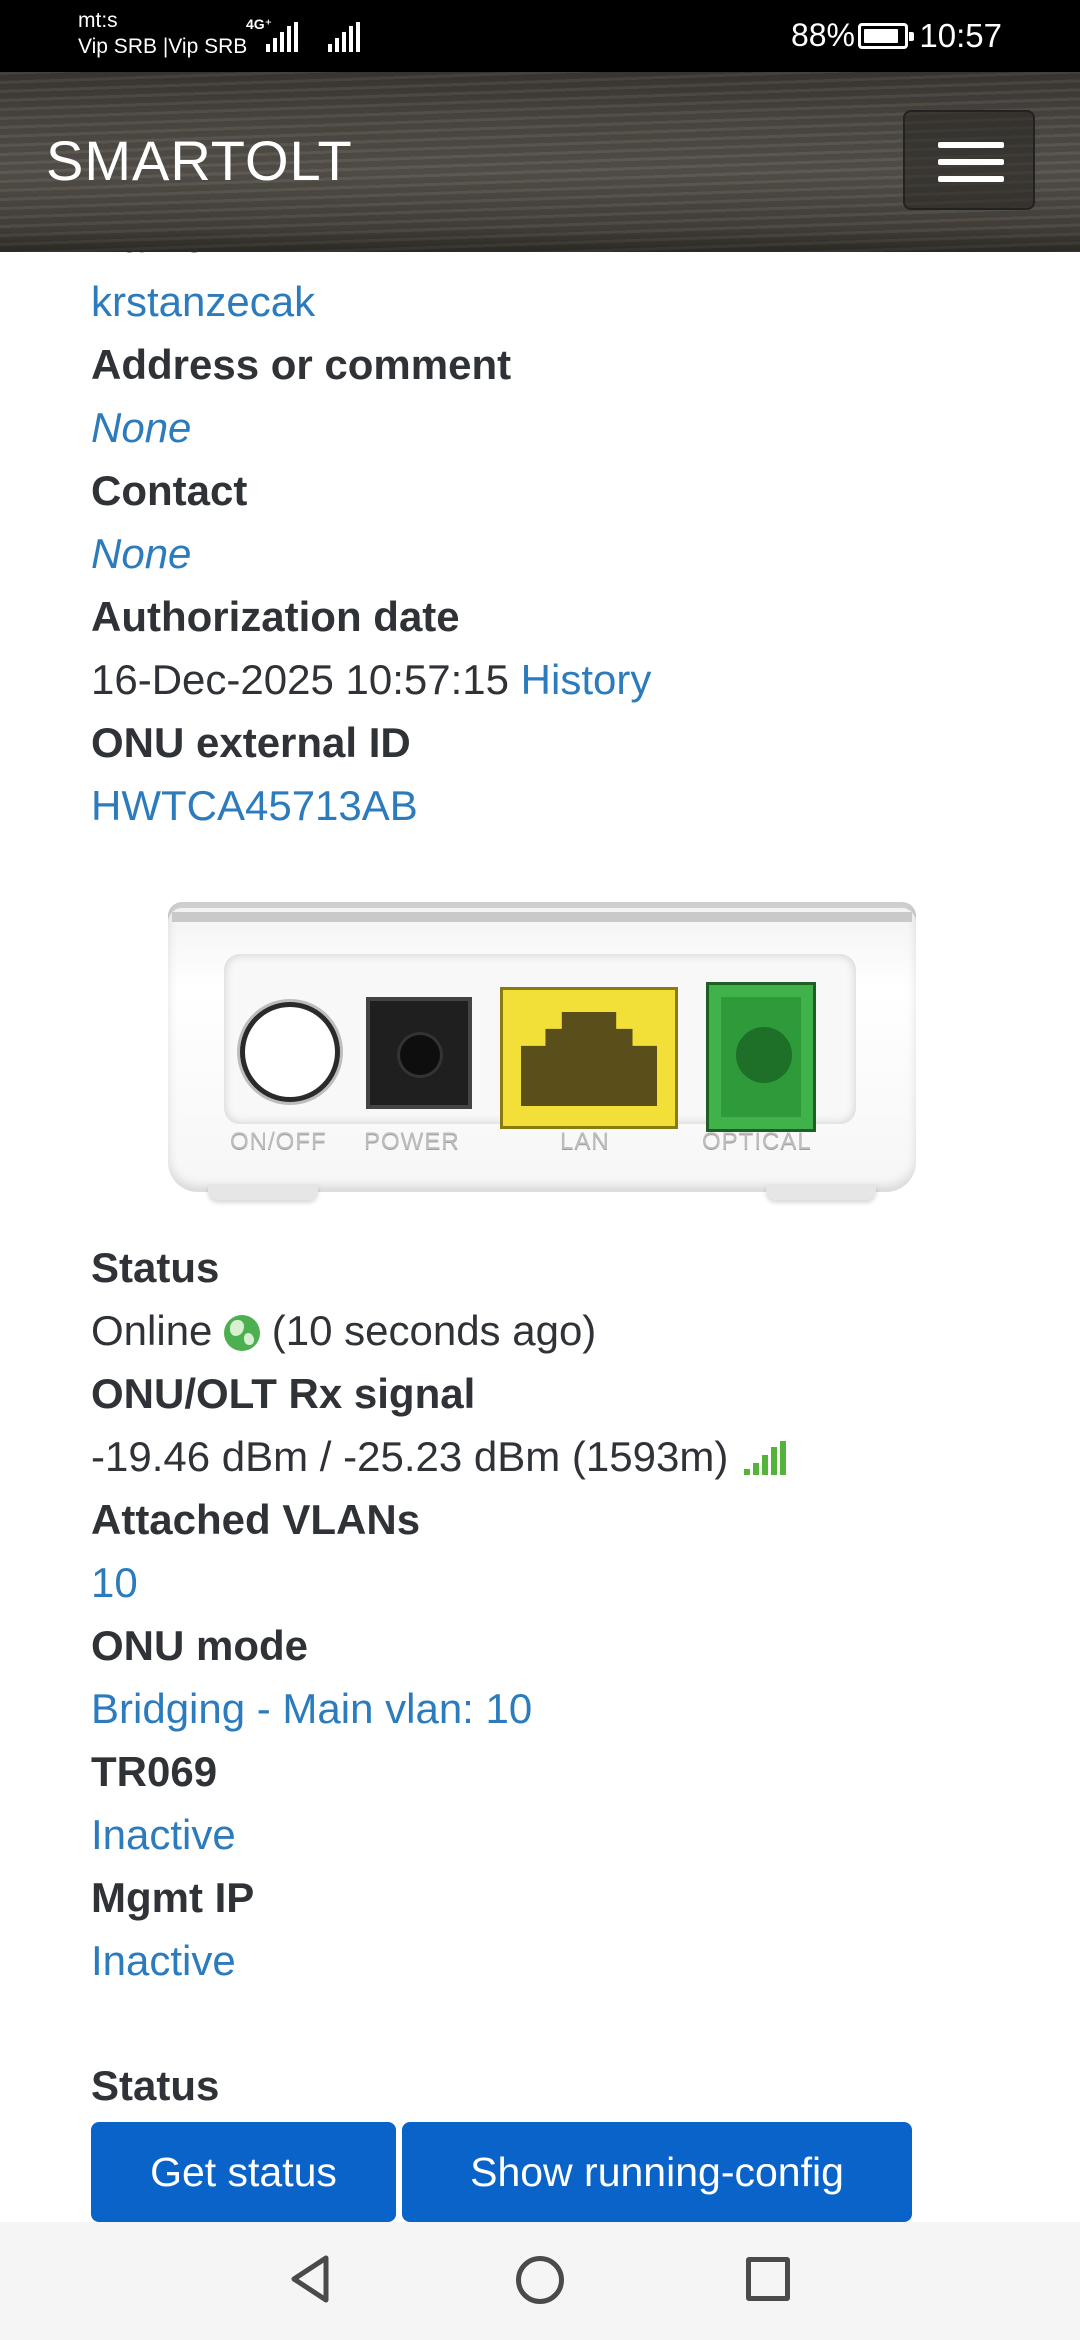 This screenshot has height=2340, width=1080. I want to click on android-status-bar: mt:s Vip SRB |Vip SRB 4G⁺ 88% 10:57, so click(540, 36).